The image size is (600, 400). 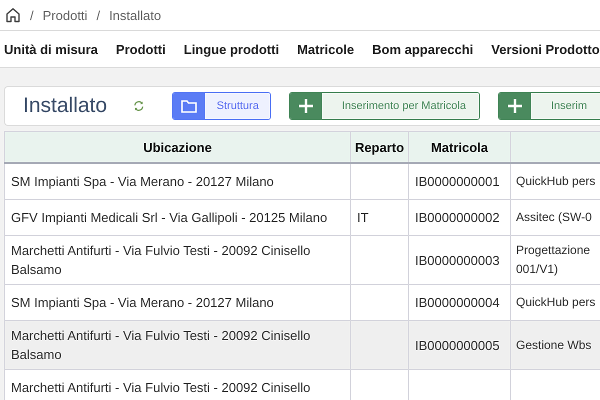 What do you see at coordinates (555, 345) in the screenshot?
I see `table-cell: Gestione Wbs` at bounding box center [555, 345].